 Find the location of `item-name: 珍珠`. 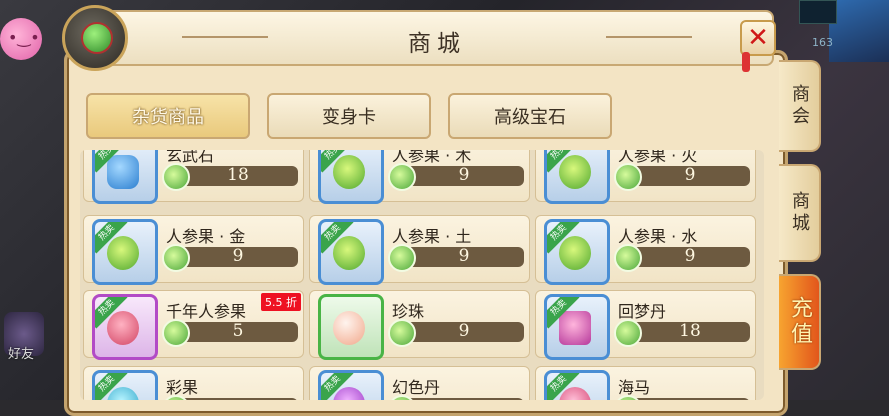

item-name: 珍珠 is located at coordinates (408, 311).